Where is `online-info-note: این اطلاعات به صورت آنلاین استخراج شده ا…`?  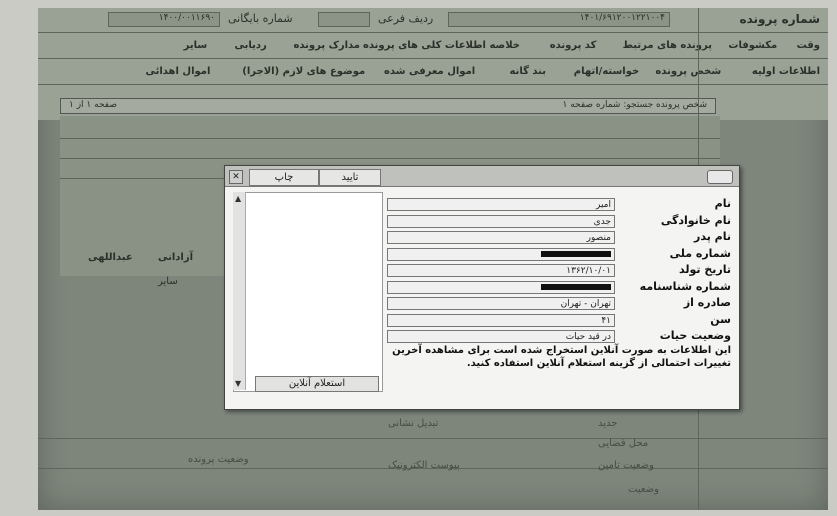 online-info-note: این اطلاعات به صورت آنلاین استخراج شده ا… is located at coordinates (561, 357).